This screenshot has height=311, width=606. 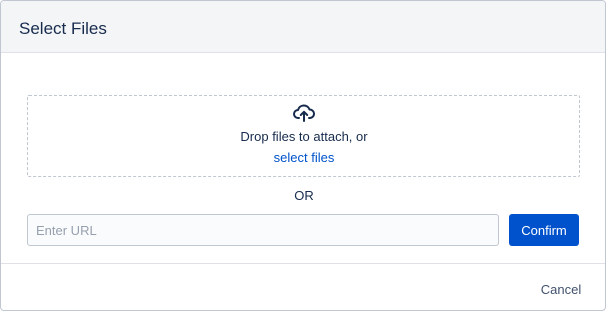 I want to click on cancel-button: Cancel, so click(x=561, y=289).